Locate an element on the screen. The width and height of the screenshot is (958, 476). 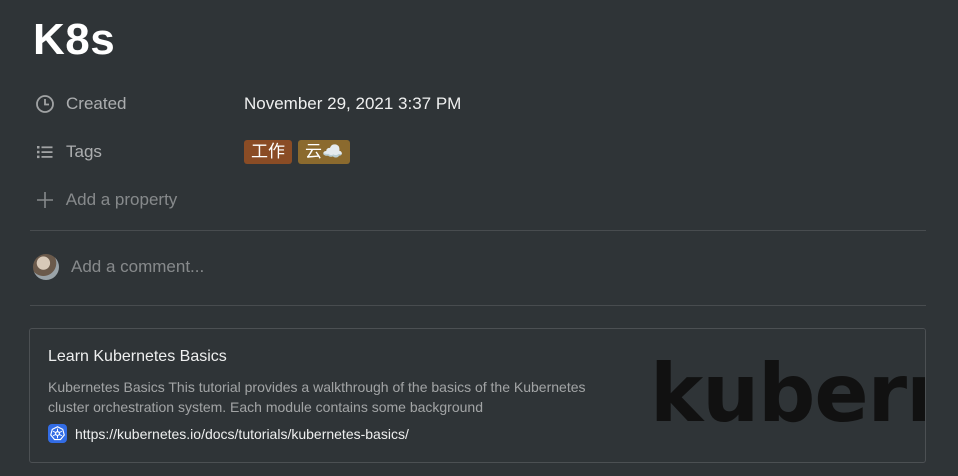
tags-value: 工作 云☁️ is located at coordinates (300, 152).